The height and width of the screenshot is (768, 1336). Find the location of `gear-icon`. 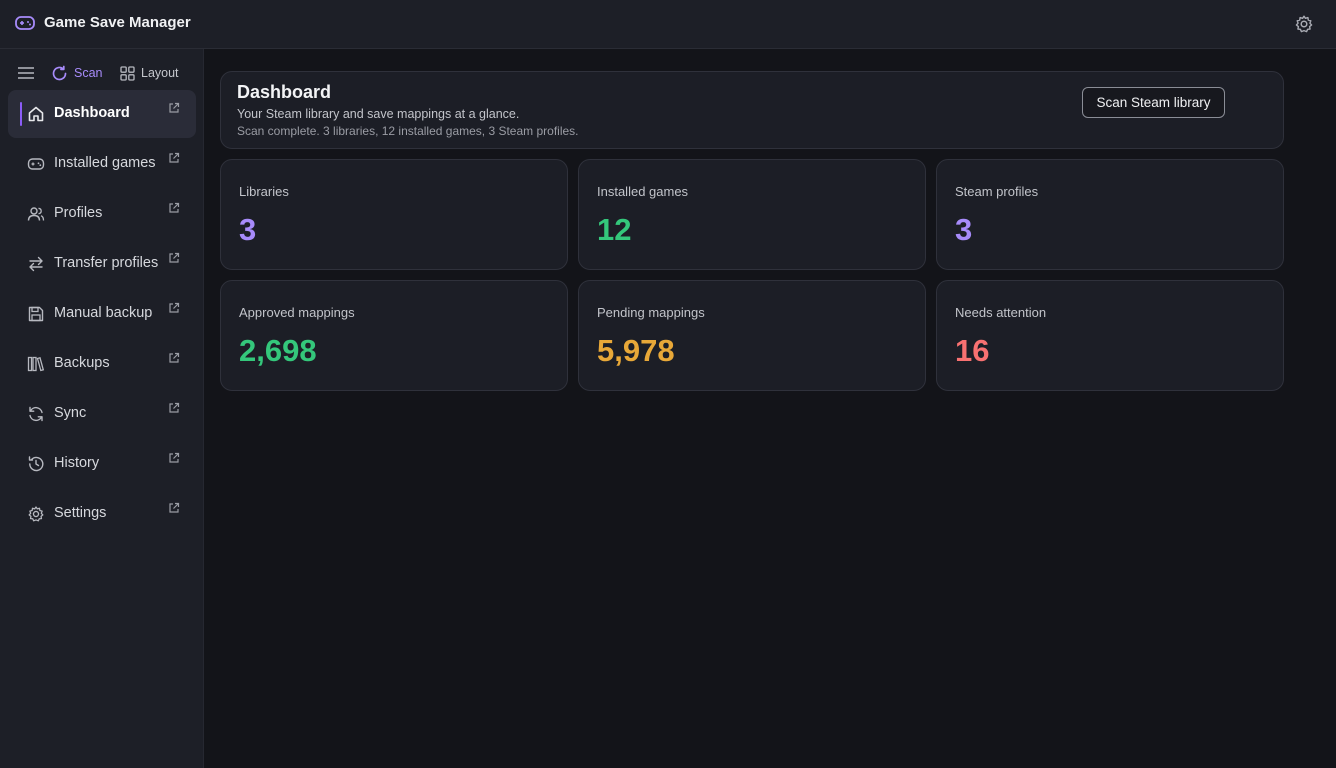

gear-icon is located at coordinates (36, 514).